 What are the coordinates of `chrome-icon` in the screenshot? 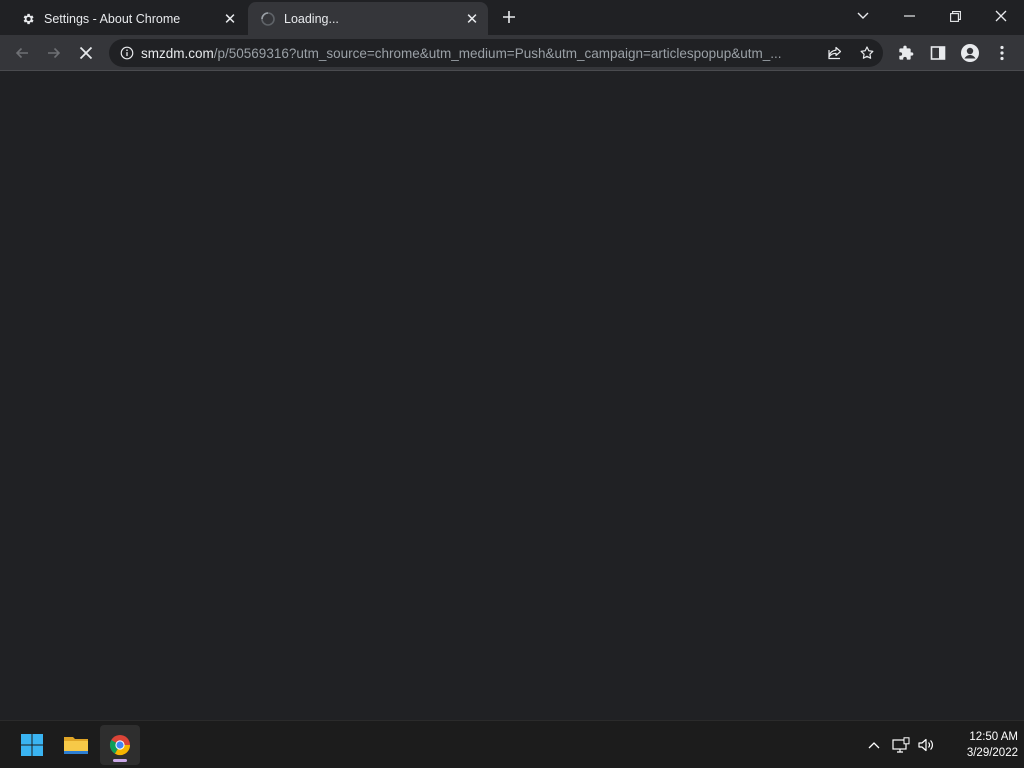 It's located at (120, 745).